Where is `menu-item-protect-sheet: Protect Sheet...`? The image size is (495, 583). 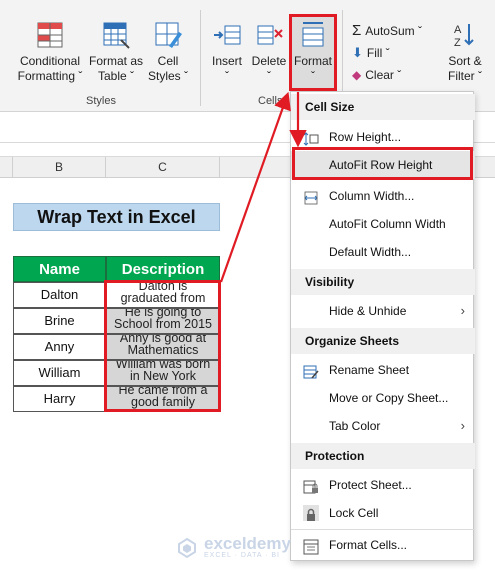
menu-item-protect-sheet: Protect Sheet... is located at coordinates (383, 485).